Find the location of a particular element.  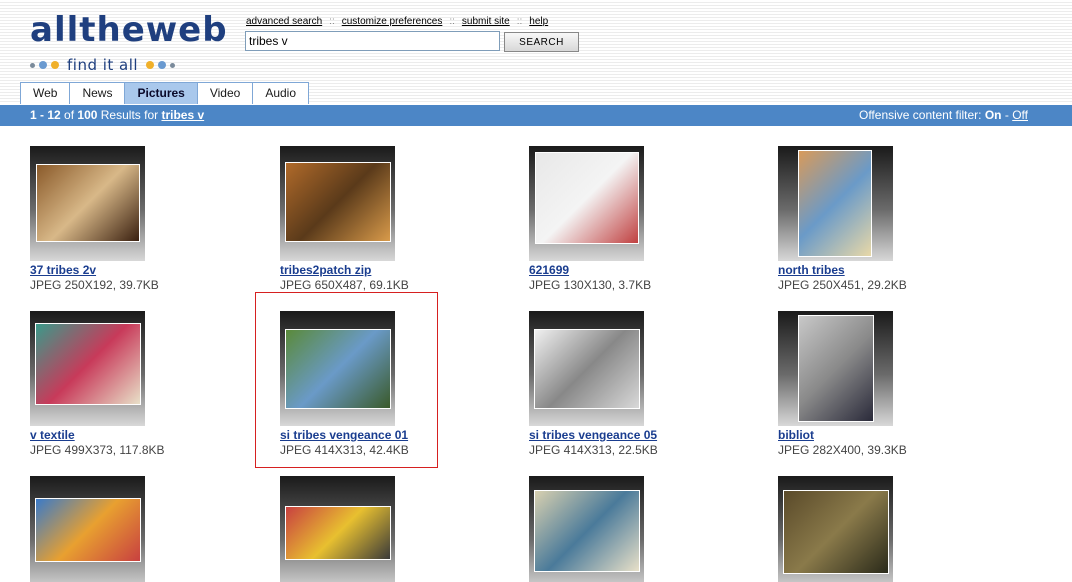

results-total: 100 is located at coordinates (87, 115).